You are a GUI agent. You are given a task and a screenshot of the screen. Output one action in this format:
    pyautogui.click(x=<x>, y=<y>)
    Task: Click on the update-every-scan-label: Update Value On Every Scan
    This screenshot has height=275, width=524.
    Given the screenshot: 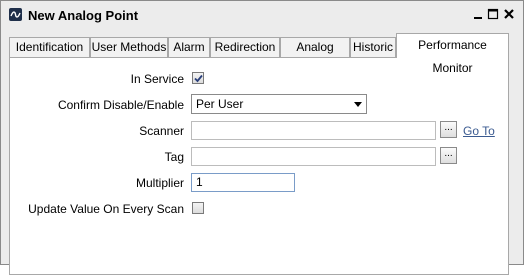 What is the action you would take?
    pyautogui.click(x=106, y=209)
    